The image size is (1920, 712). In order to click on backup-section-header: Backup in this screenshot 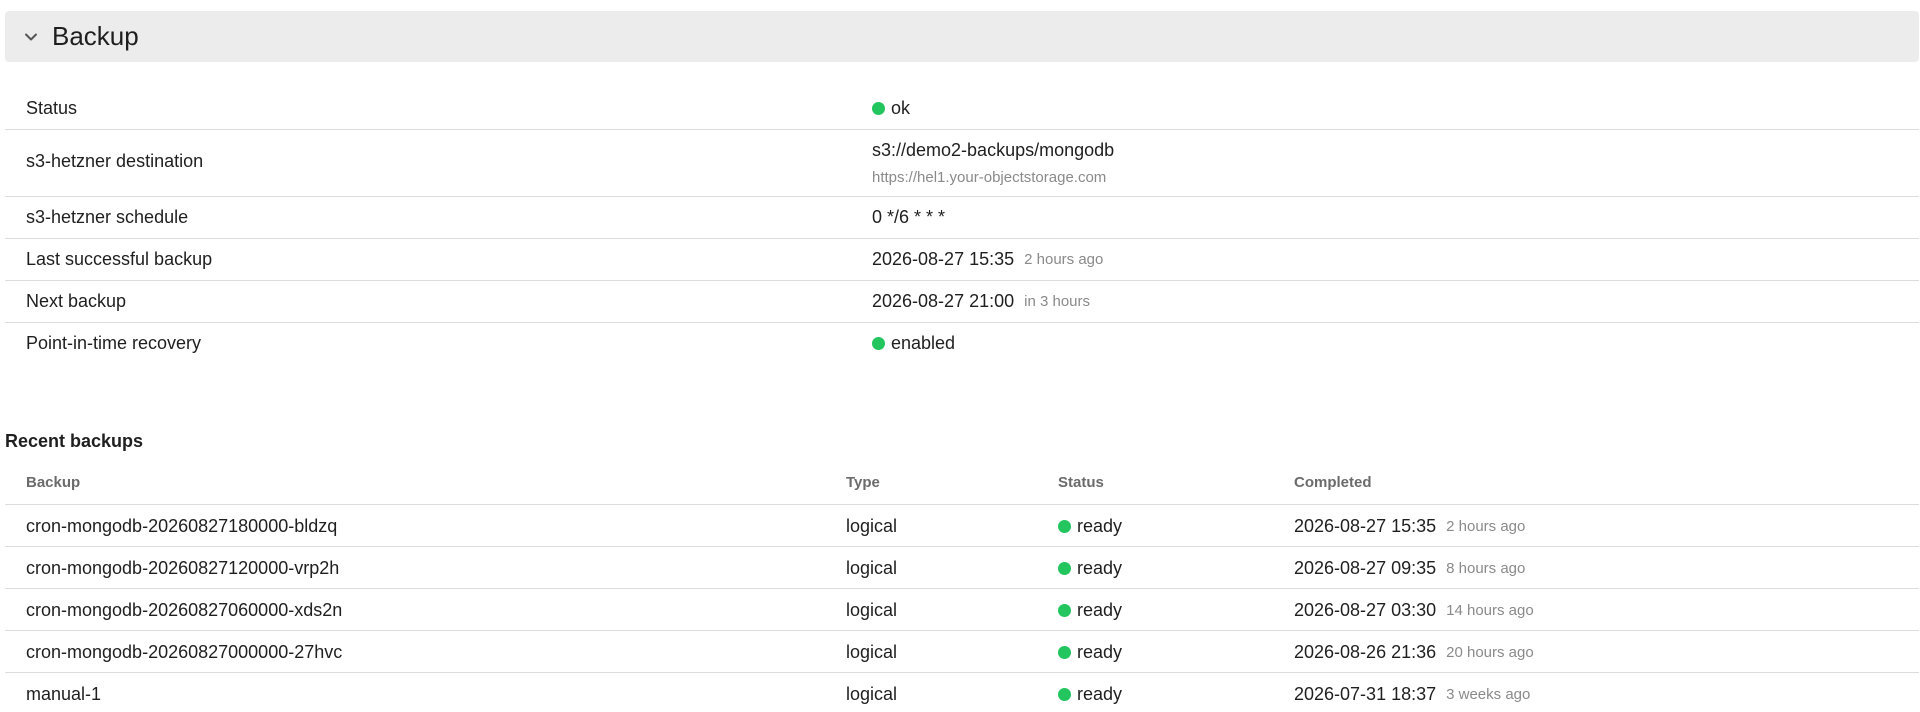, I will do `click(962, 36)`.